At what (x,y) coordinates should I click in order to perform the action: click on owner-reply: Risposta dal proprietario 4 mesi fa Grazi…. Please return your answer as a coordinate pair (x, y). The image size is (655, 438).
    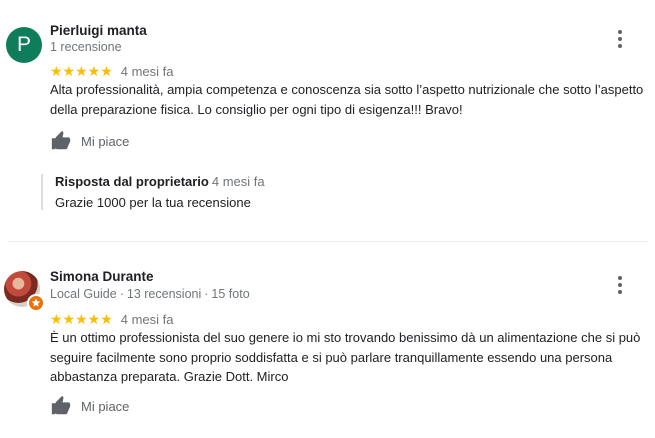
    Looking at the image, I should click on (153, 192).